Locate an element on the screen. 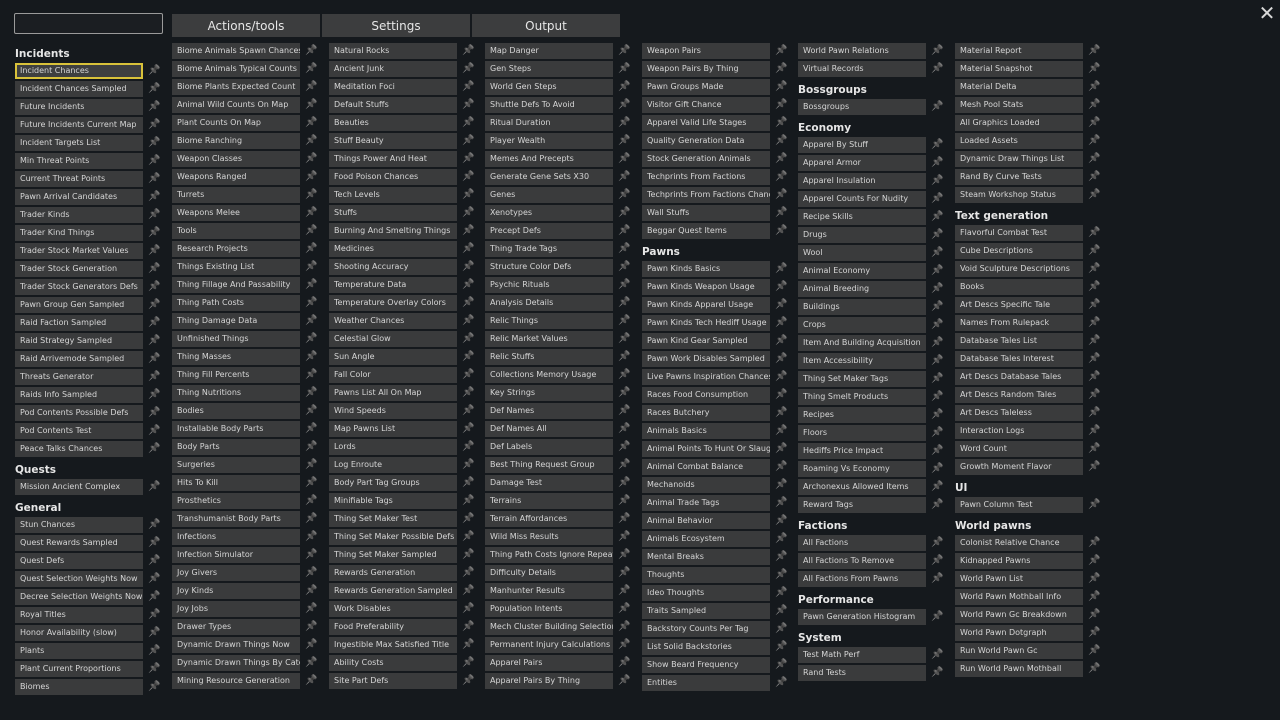 The height and width of the screenshot is (720, 1280). debug-action-button: Weapon Pairs is located at coordinates (706, 51).